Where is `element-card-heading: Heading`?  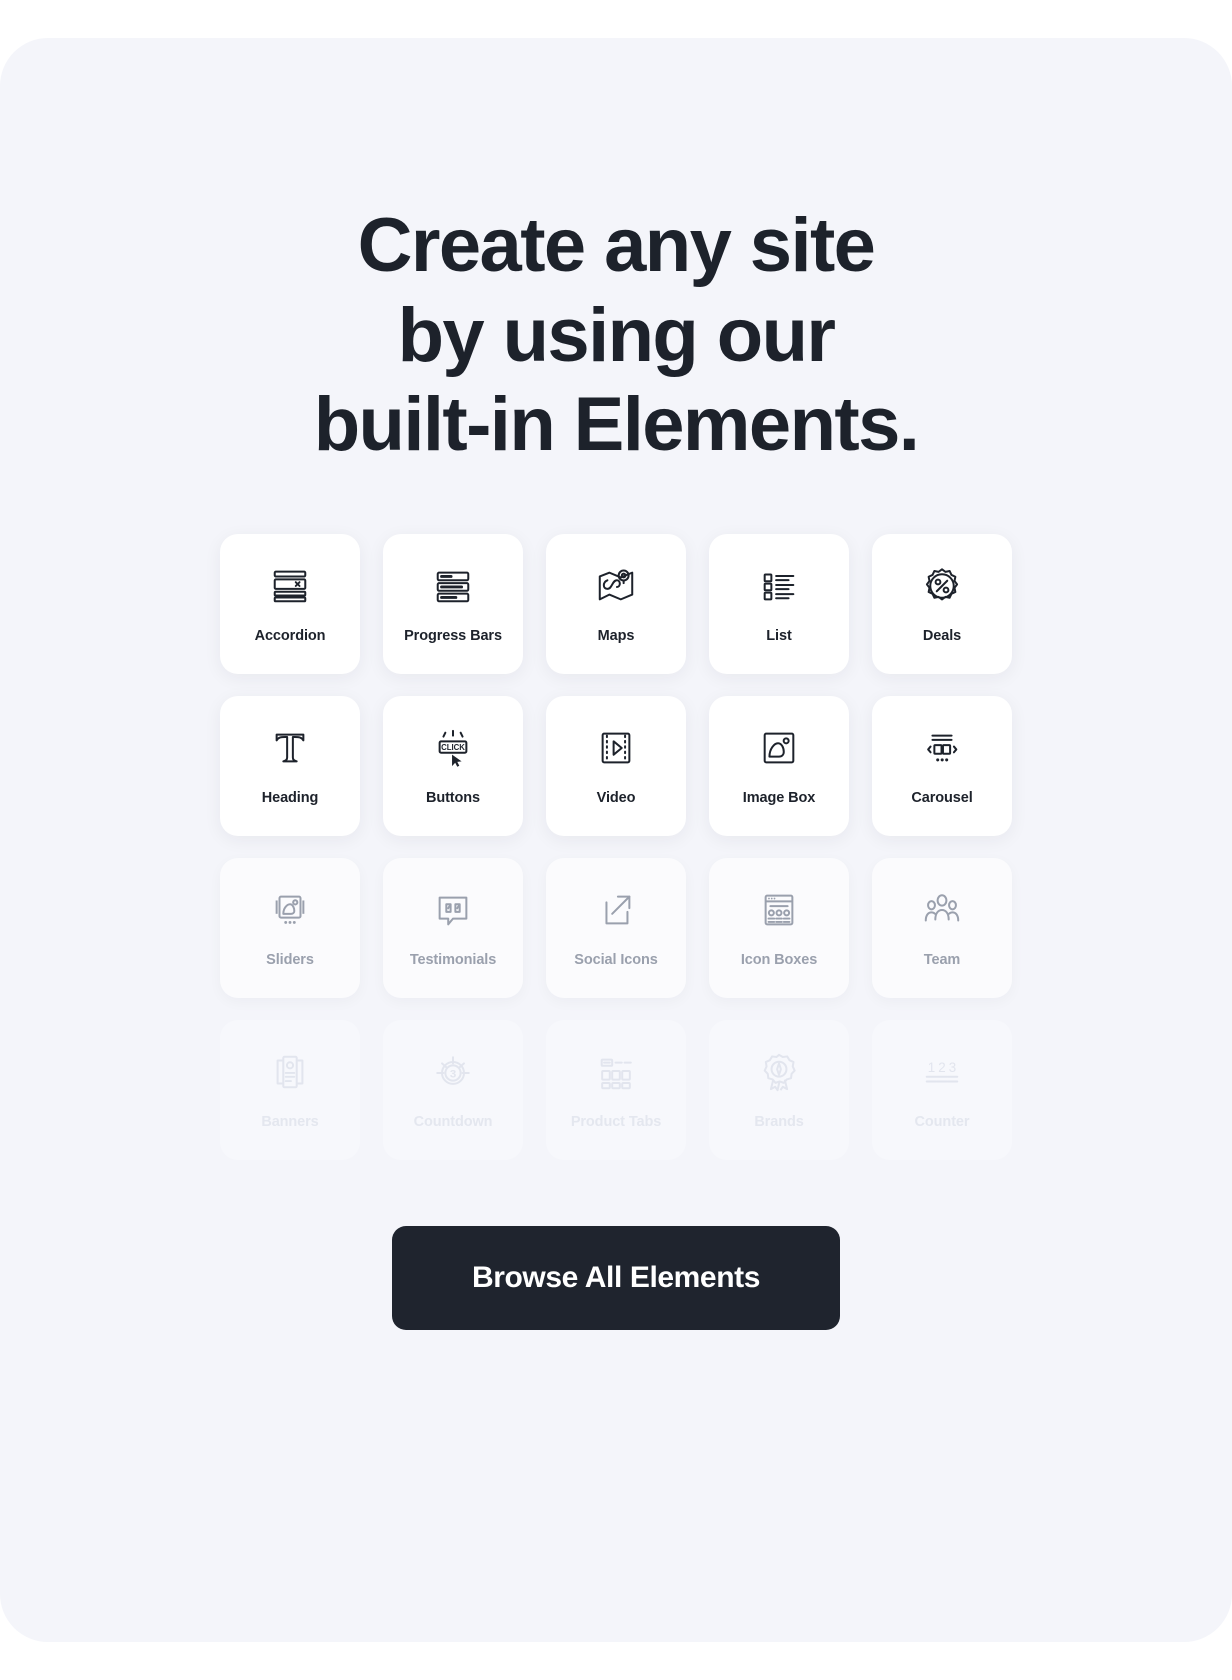 element-card-heading: Heading is located at coordinates (290, 766).